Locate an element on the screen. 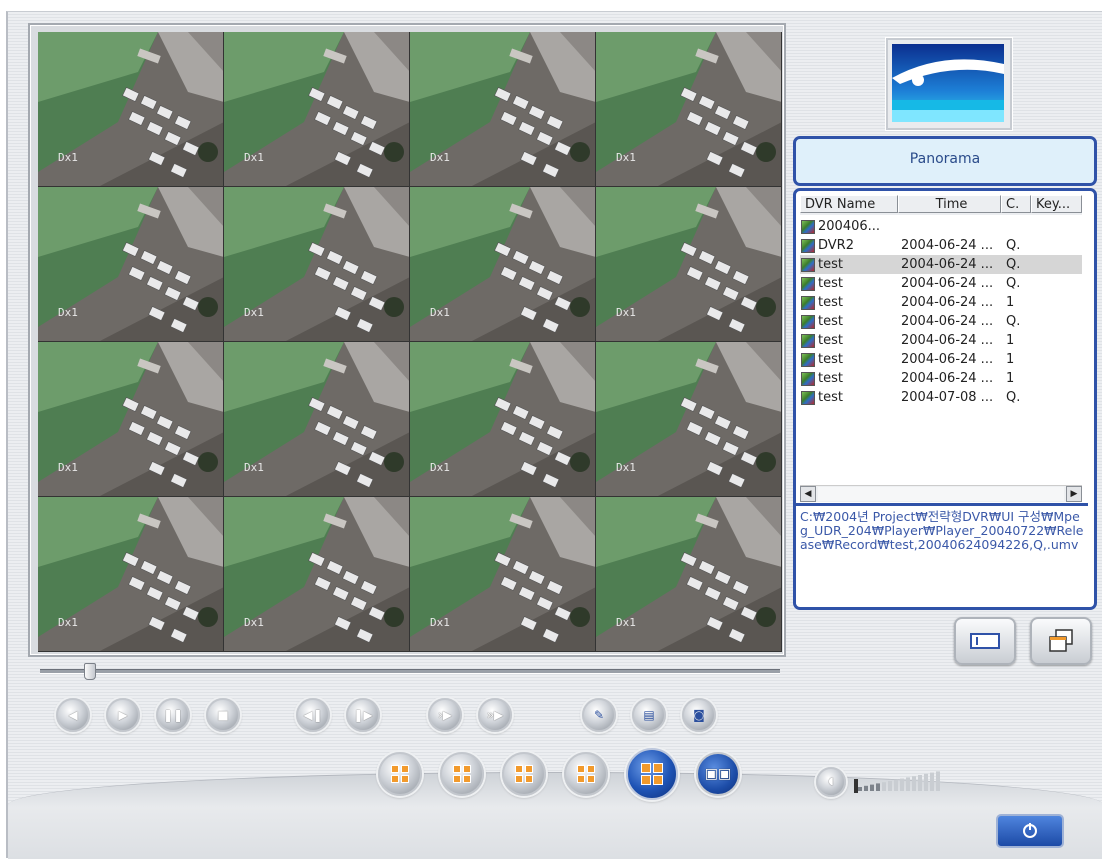  print-button: ▤ is located at coordinates (649, 715).